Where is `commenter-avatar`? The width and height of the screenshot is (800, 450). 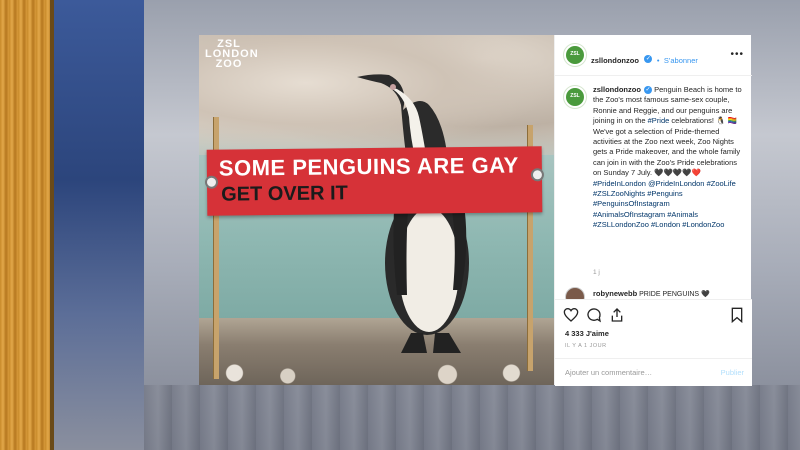 commenter-avatar is located at coordinates (575, 293).